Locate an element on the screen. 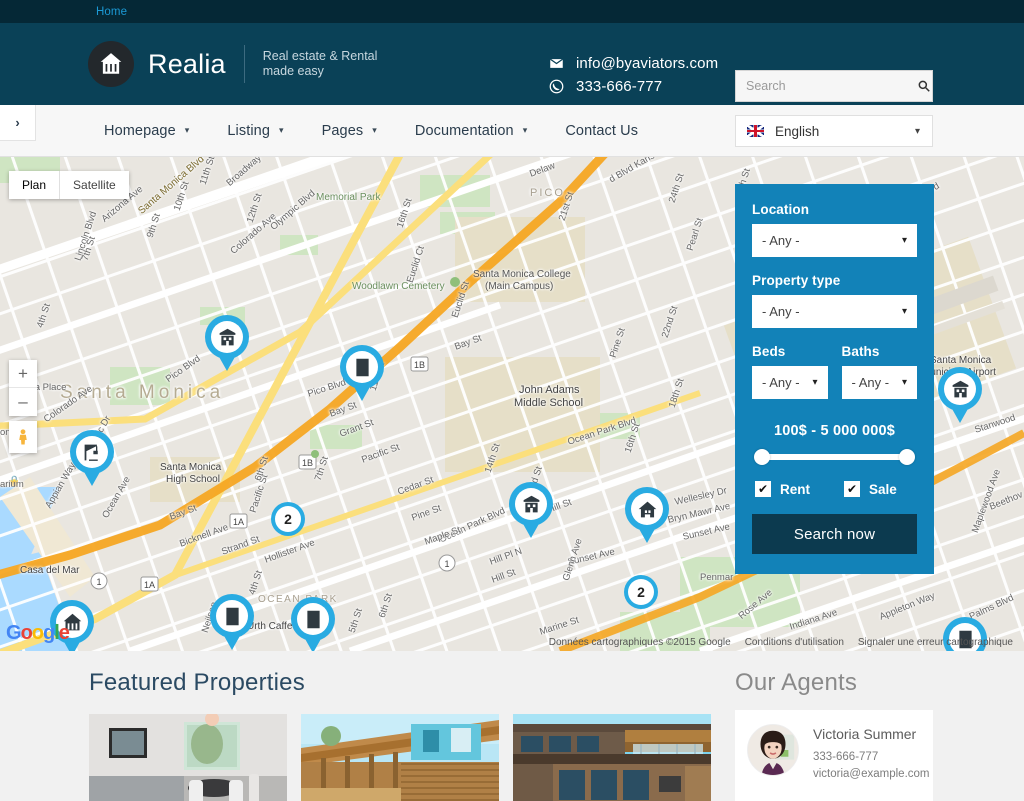 The width and height of the screenshot is (1024, 801). baths-group: Baths - Any - ▾ is located at coordinates (879, 371).